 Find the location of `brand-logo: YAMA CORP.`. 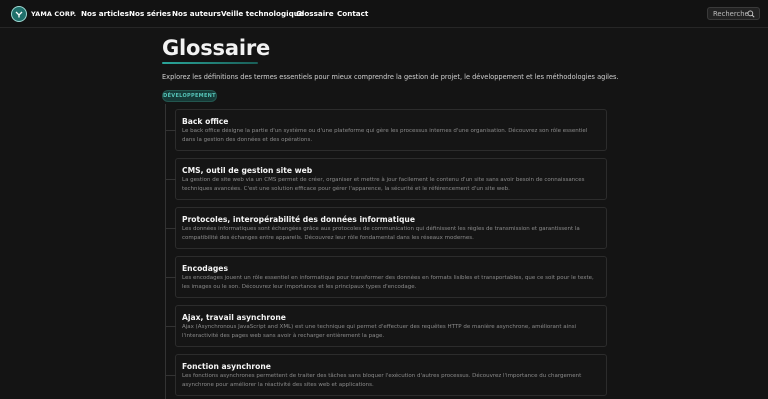

brand-logo: YAMA CORP. is located at coordinates (43, 14).